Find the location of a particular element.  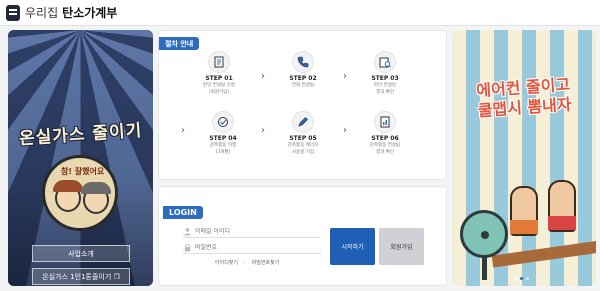

step-03: STEP 03 탄단 컨설팅 결과 확인 is located at coordinates (385, 73).